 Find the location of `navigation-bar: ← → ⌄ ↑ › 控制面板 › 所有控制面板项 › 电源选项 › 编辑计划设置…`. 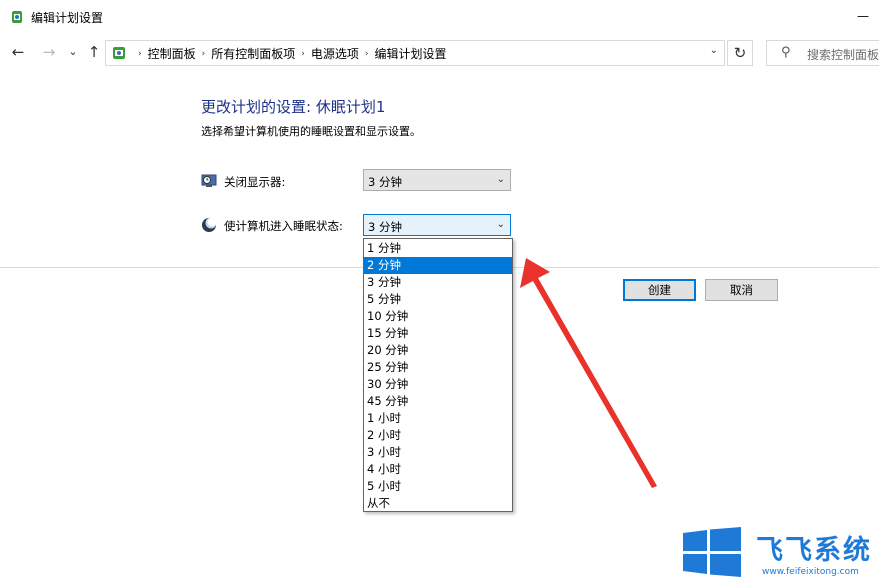

navigation-bar: ← → ⌄ ↑ › 控制面板 › 所有控制面板项 › 电源选项 › 编辑计划设置… is located at coordinates (439, 52).